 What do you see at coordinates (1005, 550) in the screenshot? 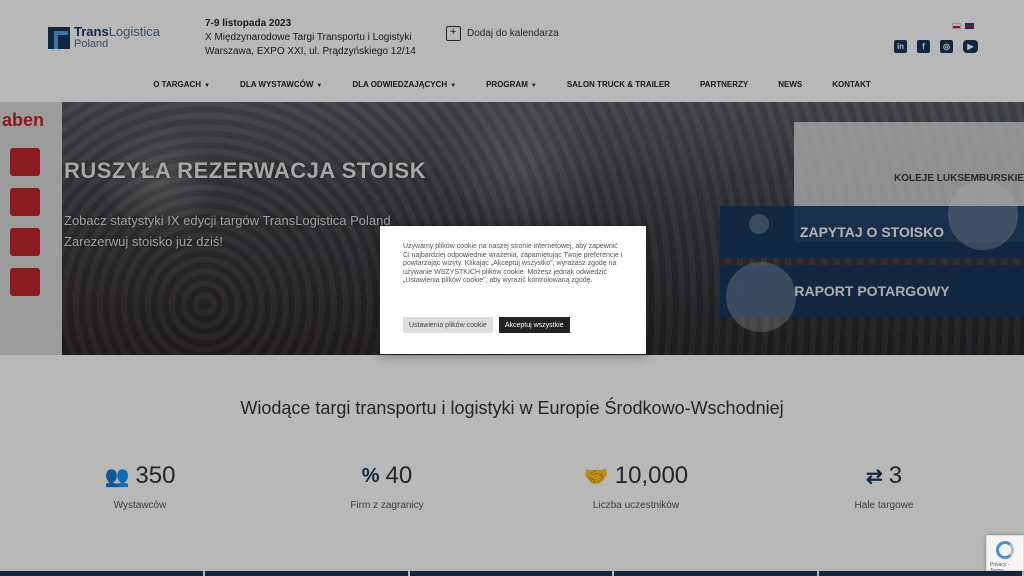
I see `recaptcha-icon` at bounding box center [1005, 550].